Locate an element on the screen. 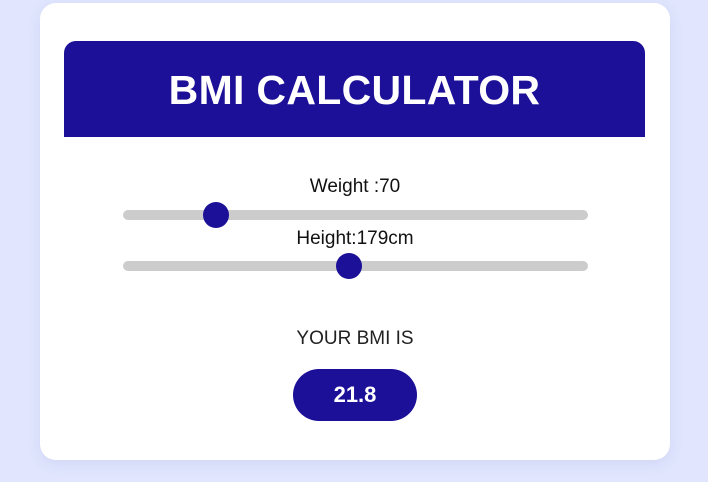  height-slider-thumb is located at coordinates (349, 266).